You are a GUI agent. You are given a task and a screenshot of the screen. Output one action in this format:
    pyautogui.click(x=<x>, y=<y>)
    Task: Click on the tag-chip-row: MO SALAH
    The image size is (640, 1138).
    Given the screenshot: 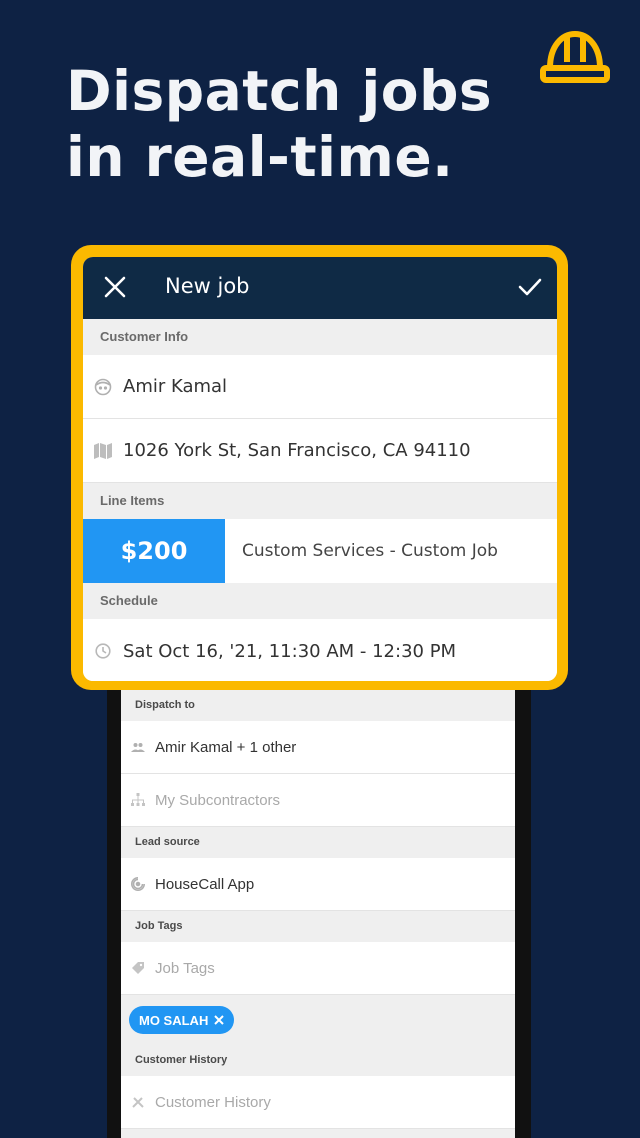 What is the action you would take?
    pyautogui.click(x=318, y=1020)
    